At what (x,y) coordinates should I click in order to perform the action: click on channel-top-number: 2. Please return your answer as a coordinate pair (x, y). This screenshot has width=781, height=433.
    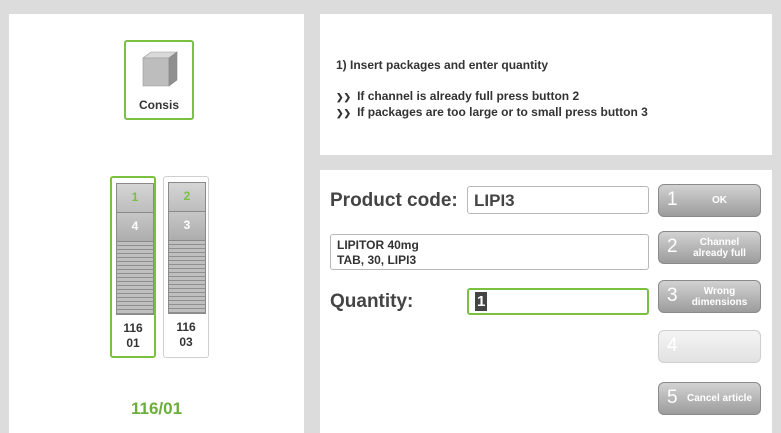
    Looking at the image, I should click on (187, 196).